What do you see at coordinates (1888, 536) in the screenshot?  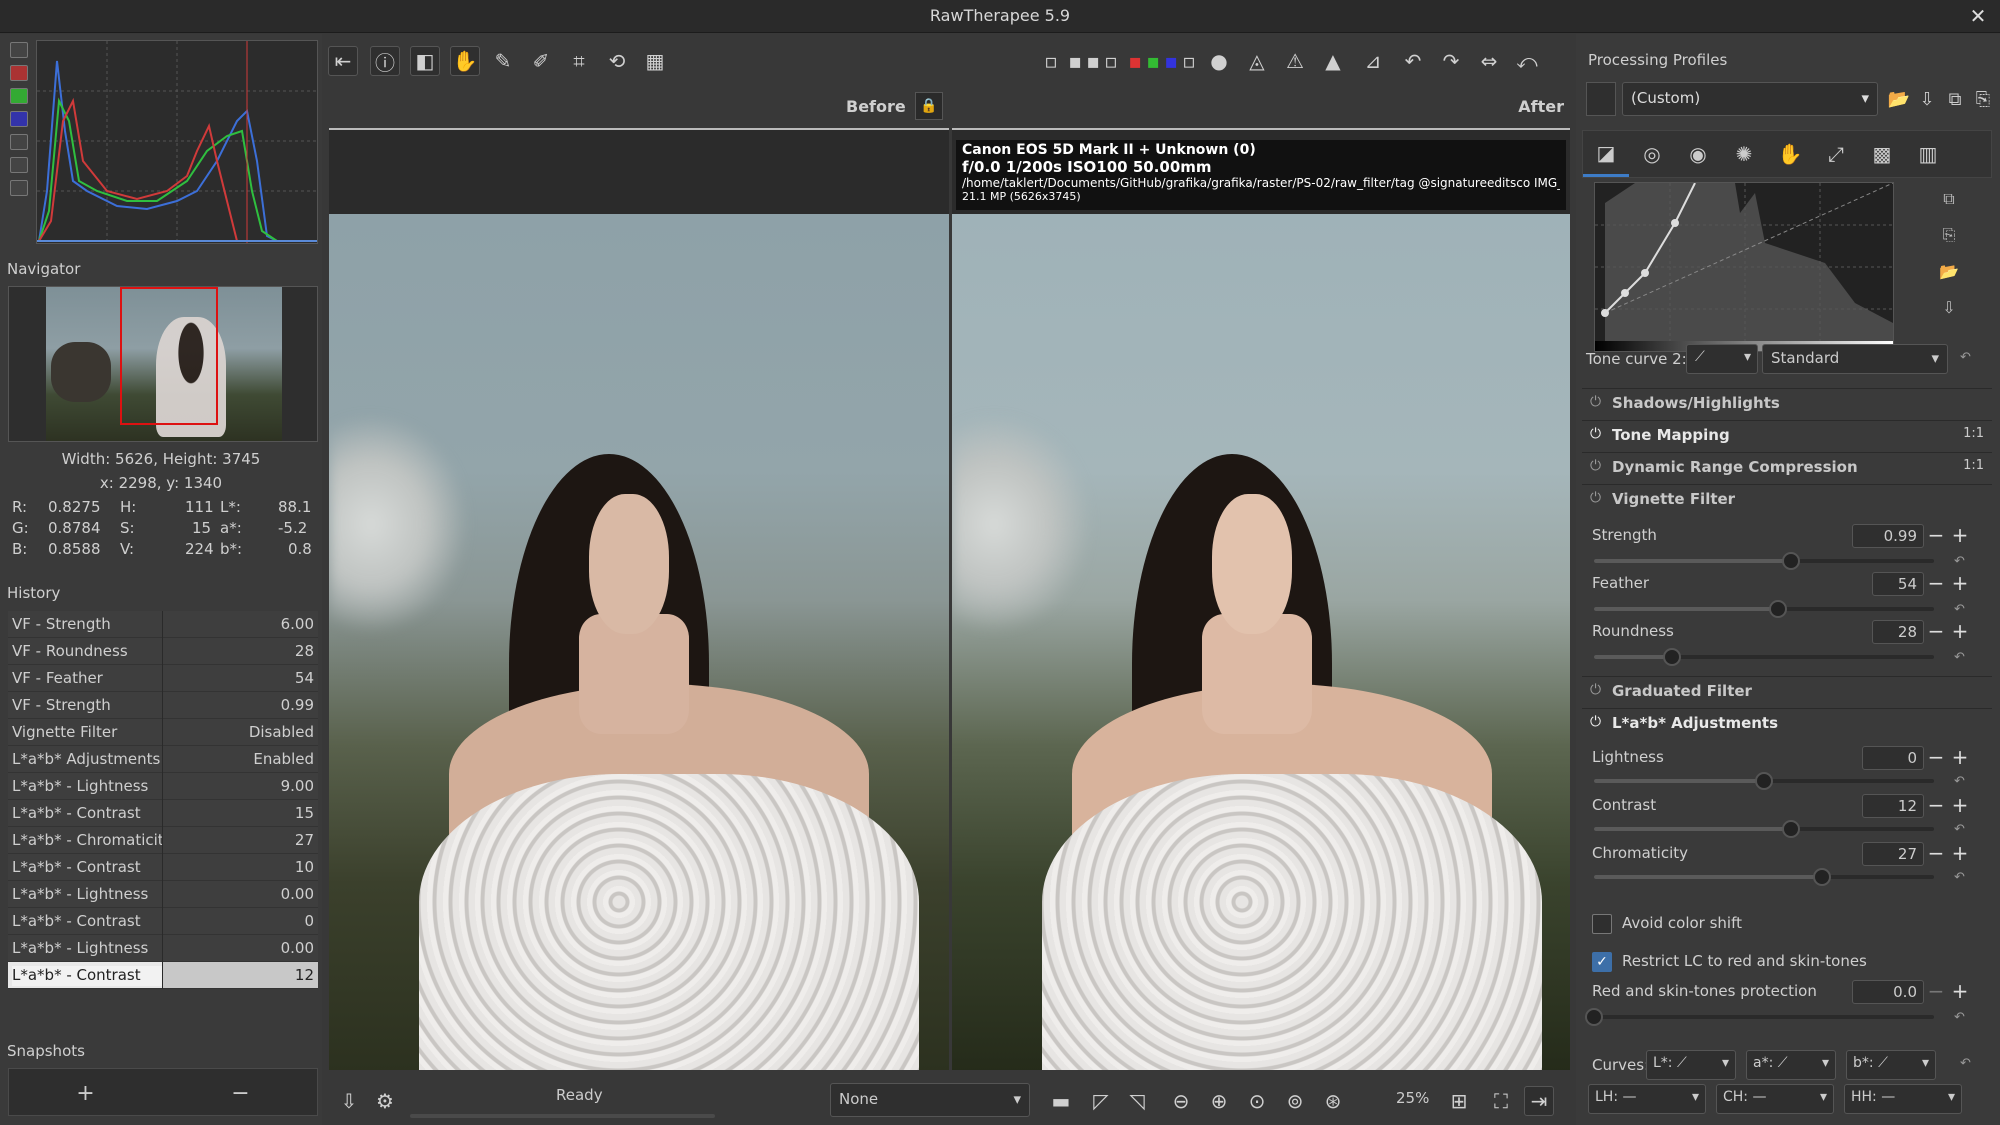 I see `vignette-strength-value: 0.99` at bounding box center [1888, 536].